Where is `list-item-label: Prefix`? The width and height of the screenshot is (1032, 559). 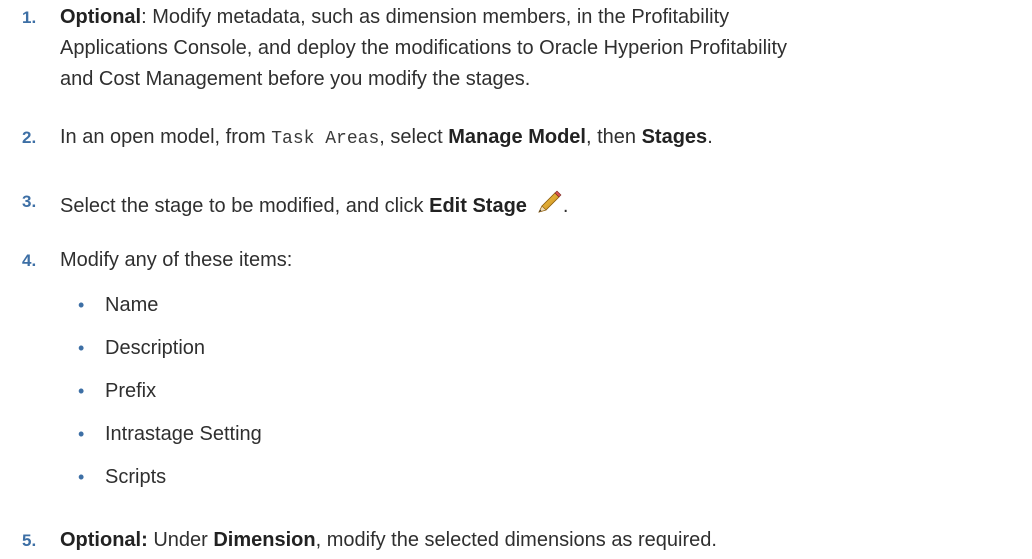 list-item-label: Prefix is located at coordinates (131, 391).